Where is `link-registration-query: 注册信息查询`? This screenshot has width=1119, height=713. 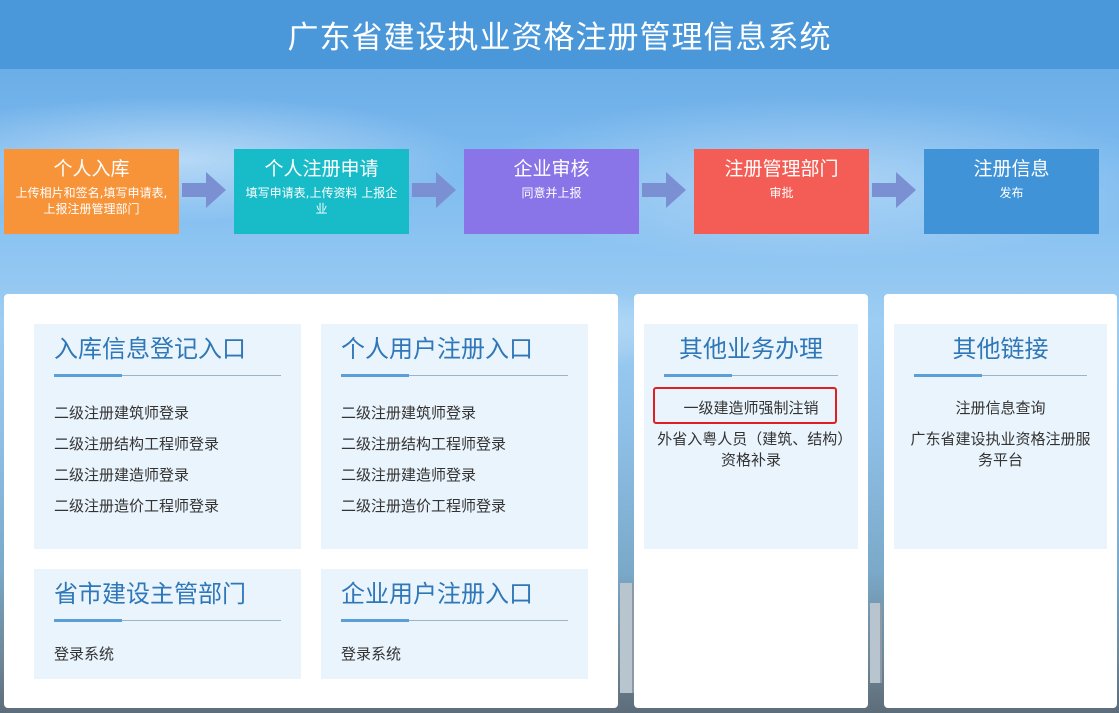 link-registration-query: 注册信息查询 is located at coordinates (1000, 408).